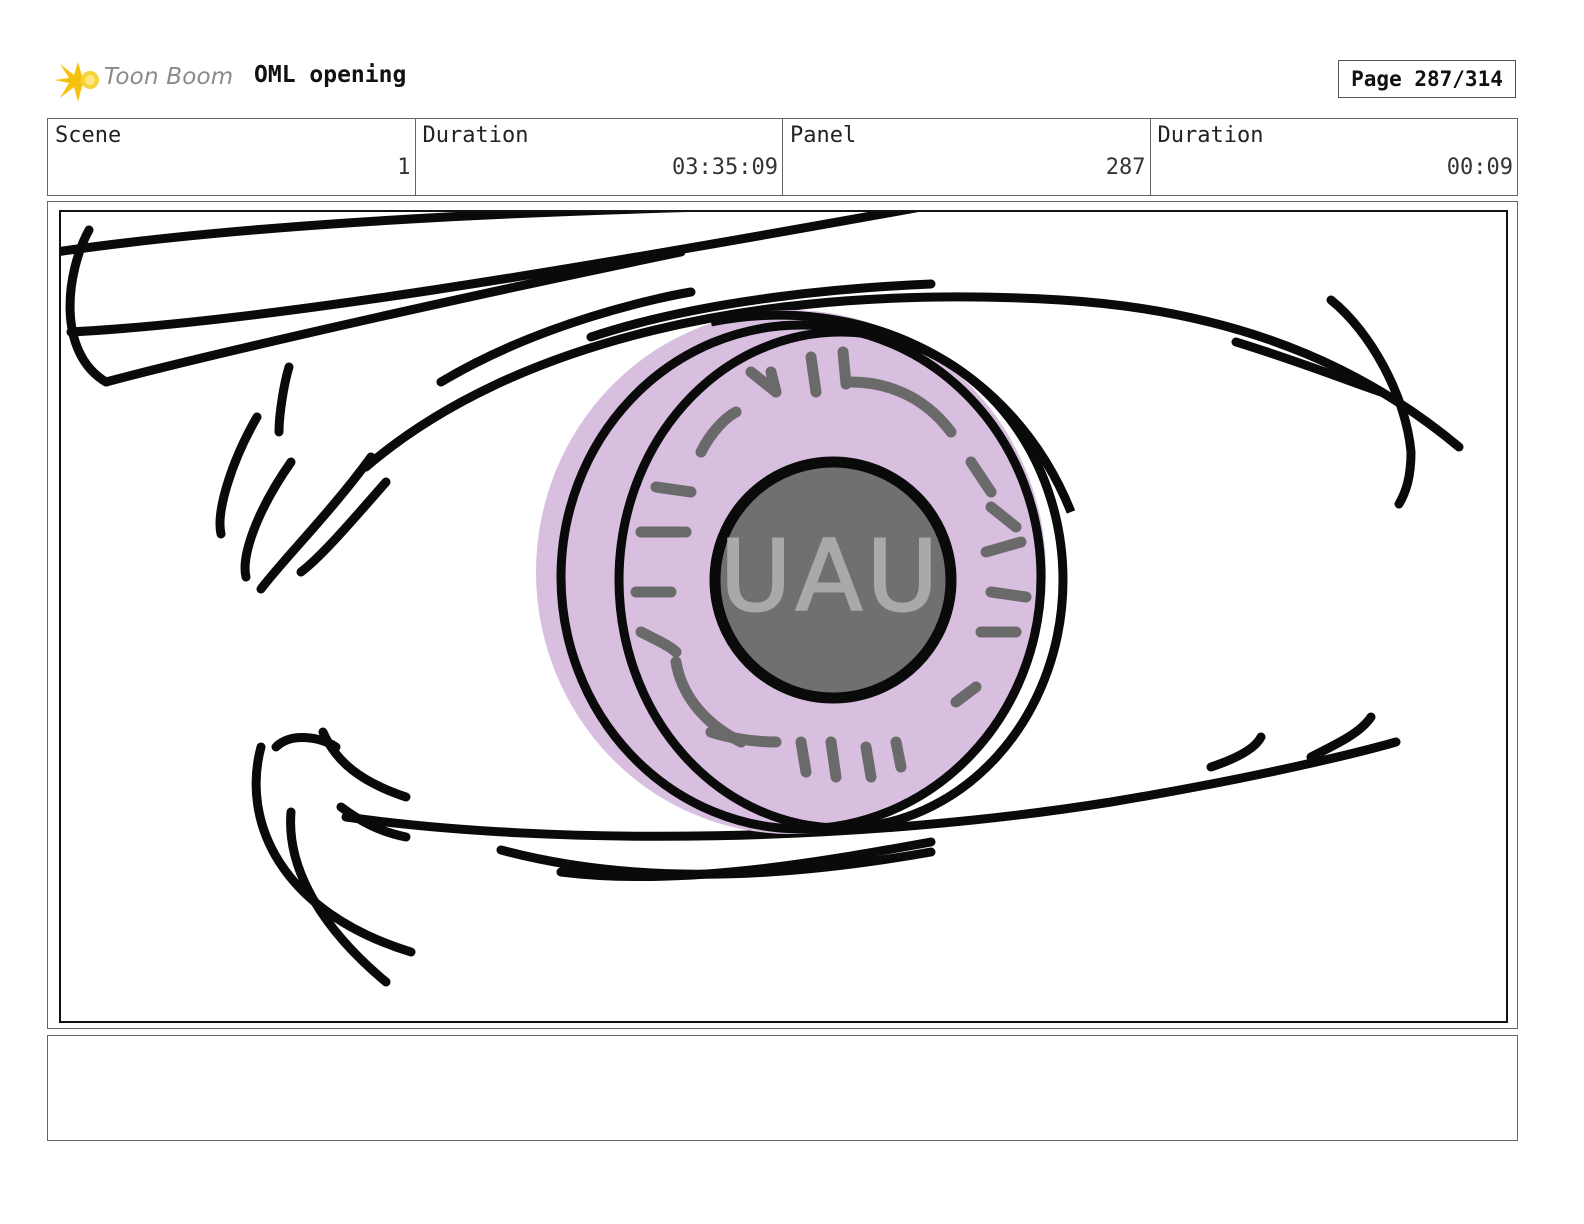 The height and width of the screenshot is (1224, 1584). What do you see at coordinates (967, 157) in the screenshot?
I see `panel-cell: Panel 287` at bounding box center [967, 157].